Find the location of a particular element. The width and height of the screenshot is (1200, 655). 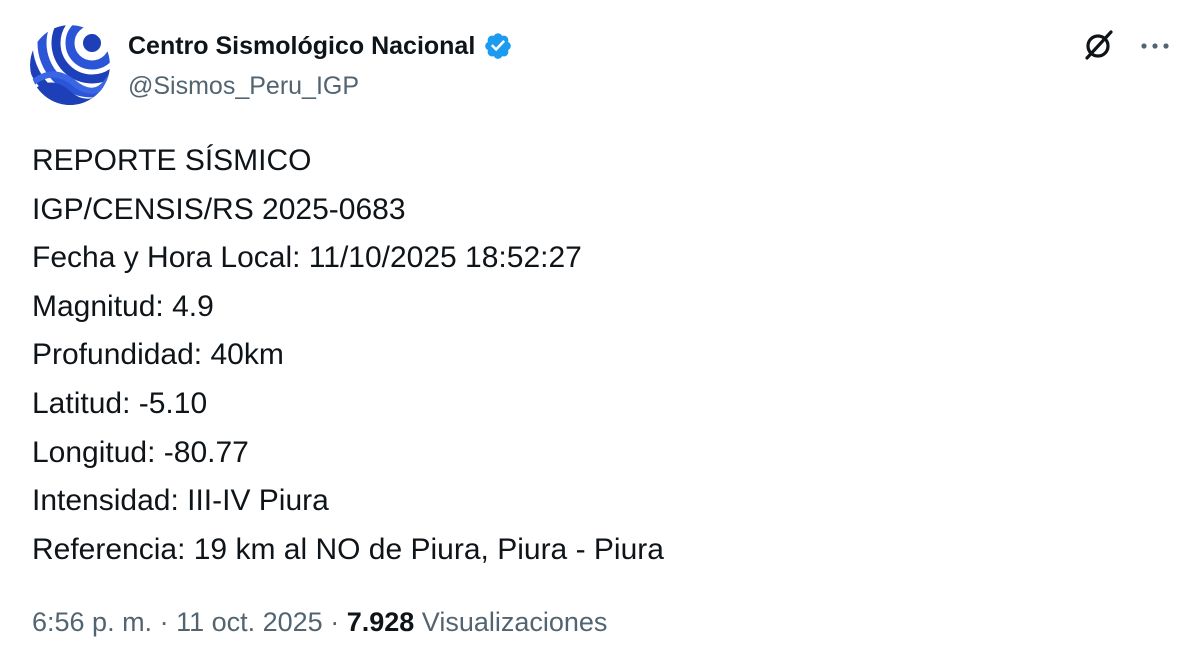

tweet-line-intensity: Intensidad: III-IV Piura is located at coordinates (180, 501).